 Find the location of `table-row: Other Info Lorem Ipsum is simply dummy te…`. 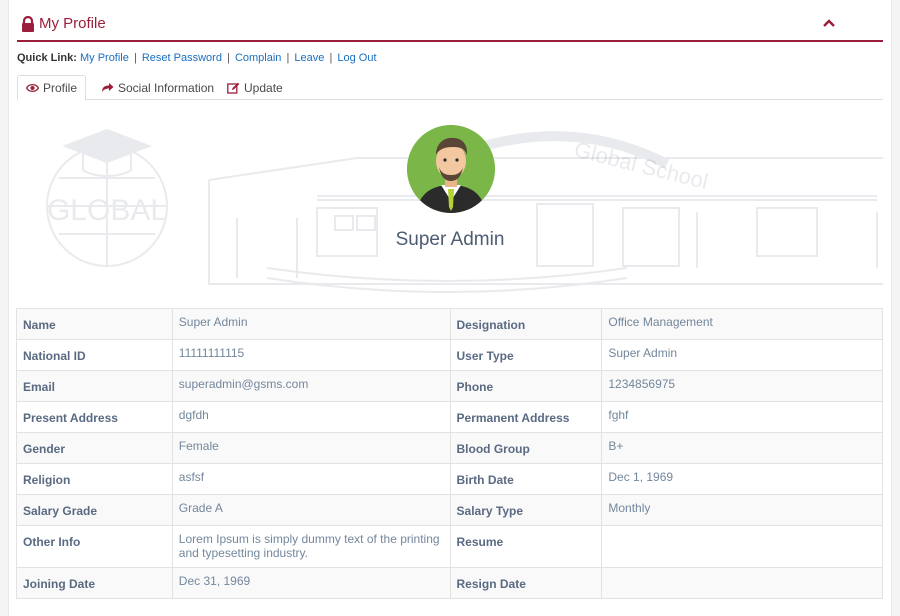

table-row: Other Info Lorem Ipsum is simply dummy te… is located at coordinates (449, 546).